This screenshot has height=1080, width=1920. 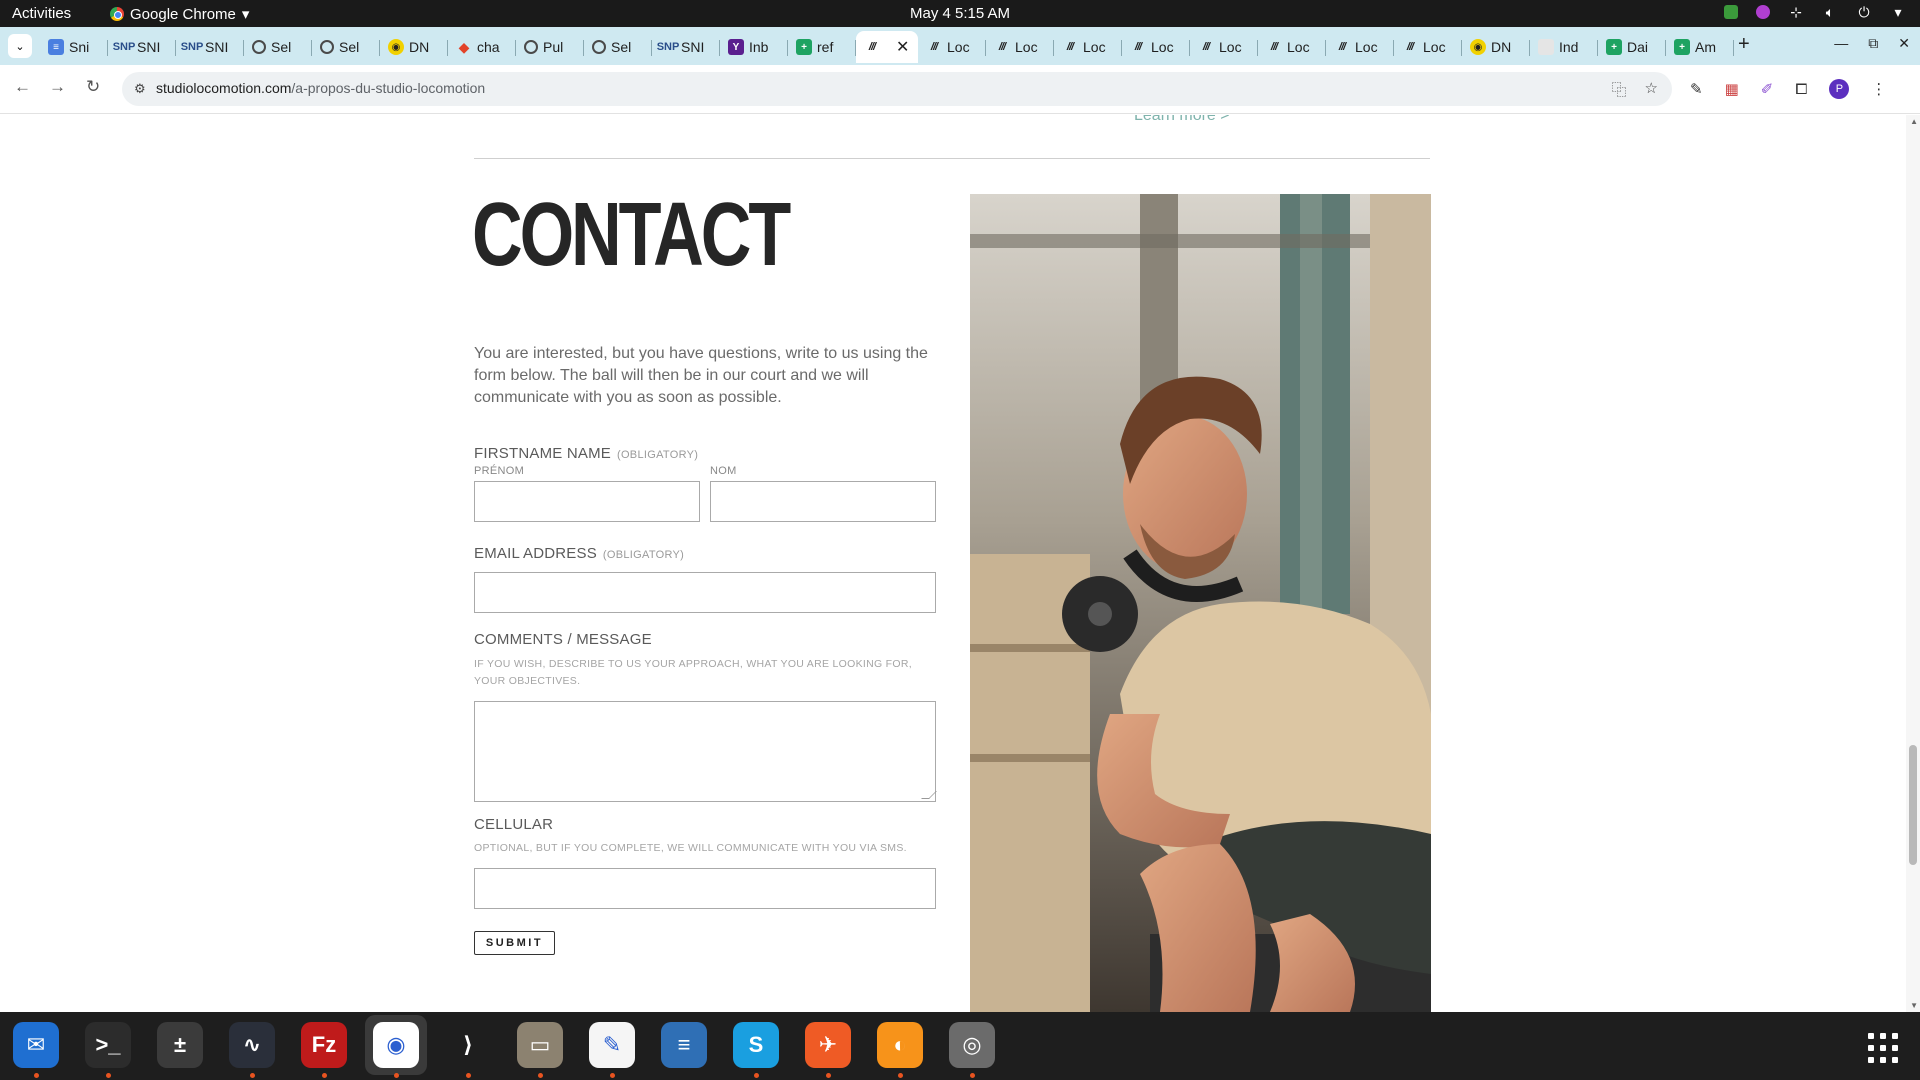 What do you see at coordinates (535, 553) in the screenshot?
I see `email-label-text: EMAIL ADDRESS` at bounding box center [535, 553].